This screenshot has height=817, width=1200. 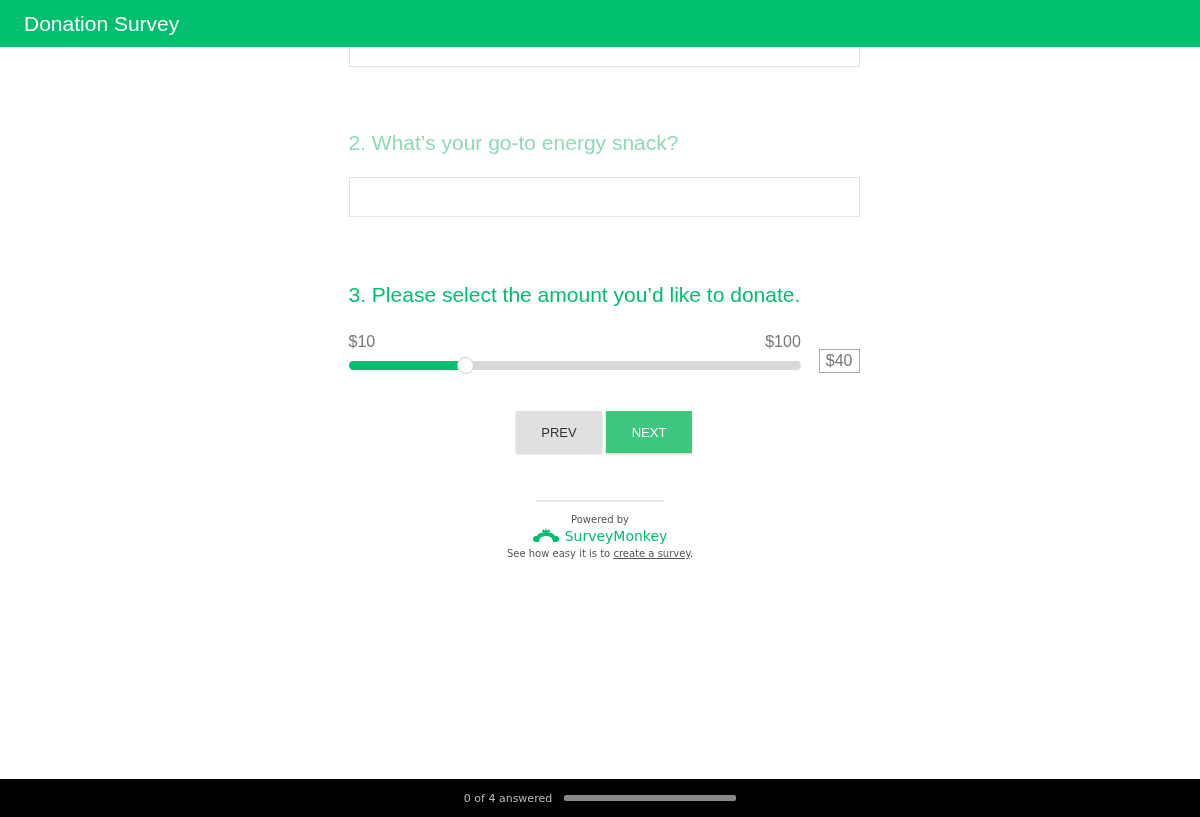 What do you see at coordinates (600, 519) in the screenshot?
I see `powered-by-text: Powered by` at bounding box center [600, 519].